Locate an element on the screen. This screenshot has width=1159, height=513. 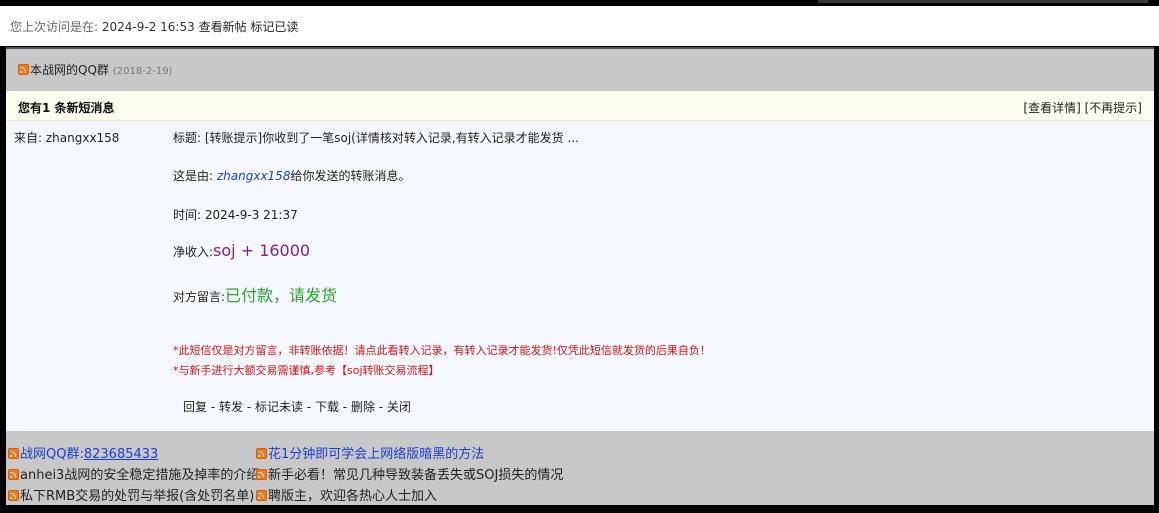
pm-time: 时间: 2024-9-3 21:37 is located at coordinates (235, 215).